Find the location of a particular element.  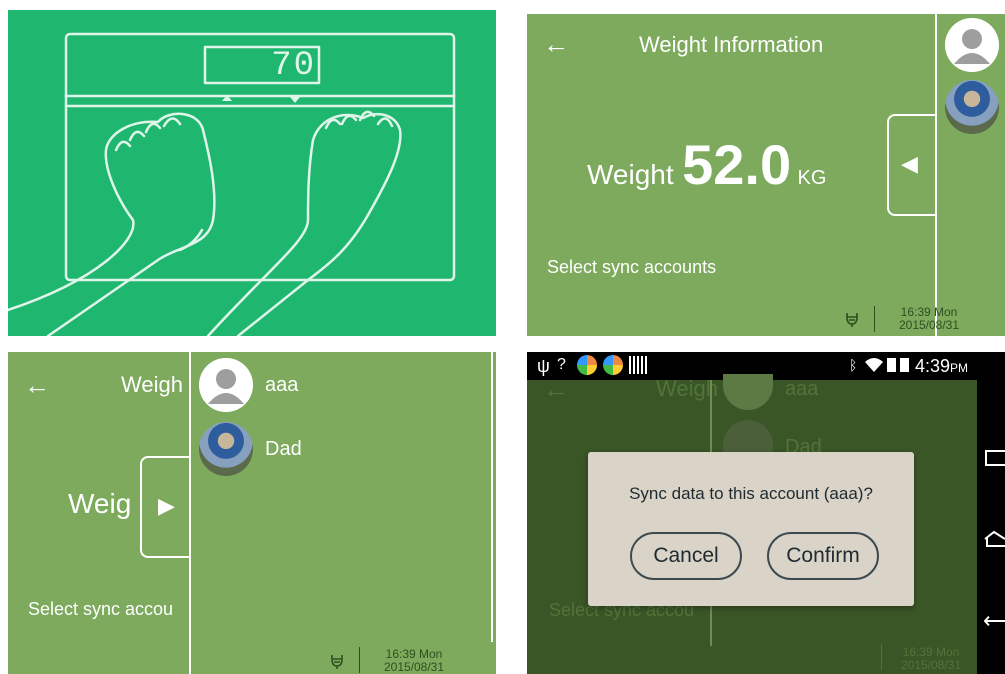

drawer-handle: ◀ is located at coordinates (912, 165).